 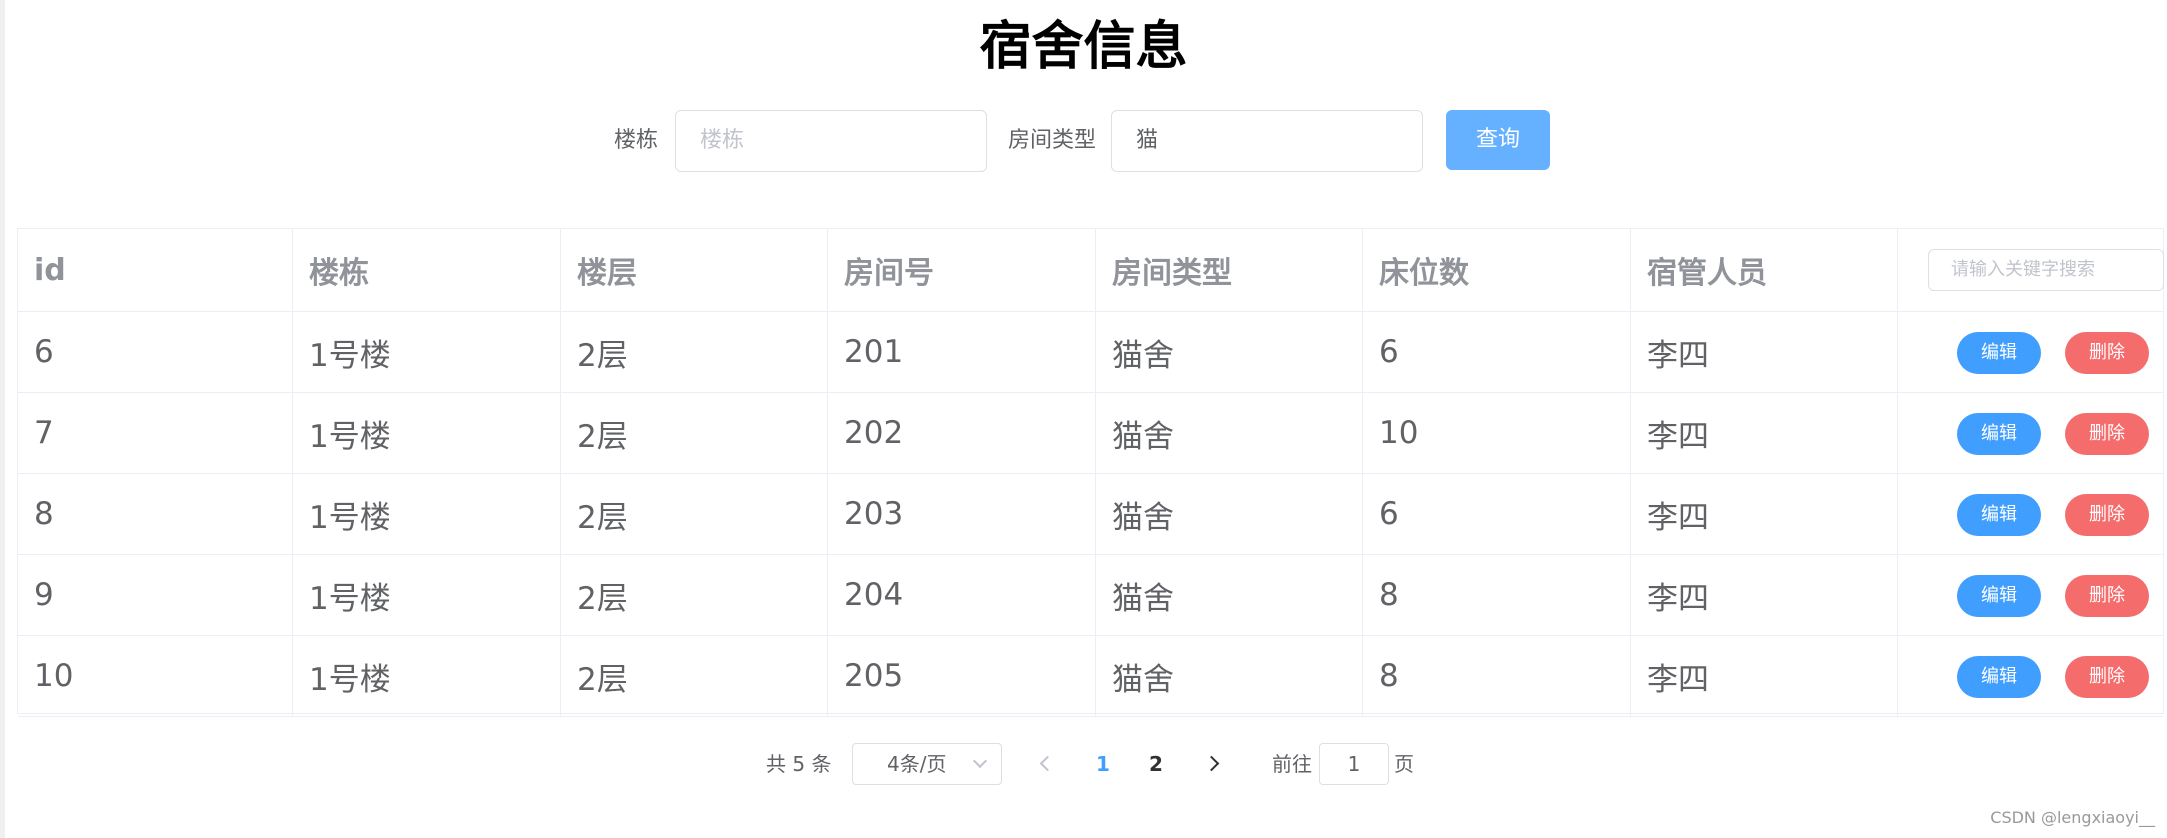 What do you see at coordinates (636, 140) in the screenshot?
I see `building-label: 楼栋` at bounding box center [636, 140].